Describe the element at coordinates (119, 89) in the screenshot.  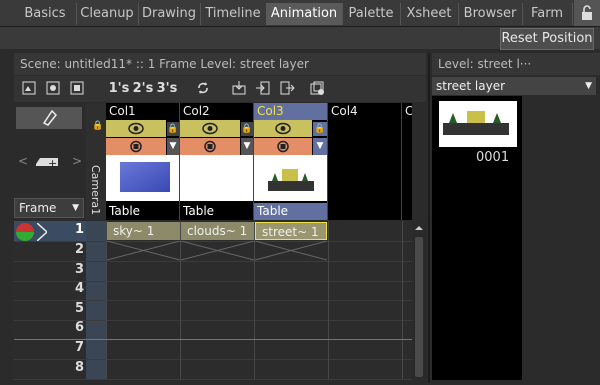
I see `step-1s-icon: 1's` at that location.